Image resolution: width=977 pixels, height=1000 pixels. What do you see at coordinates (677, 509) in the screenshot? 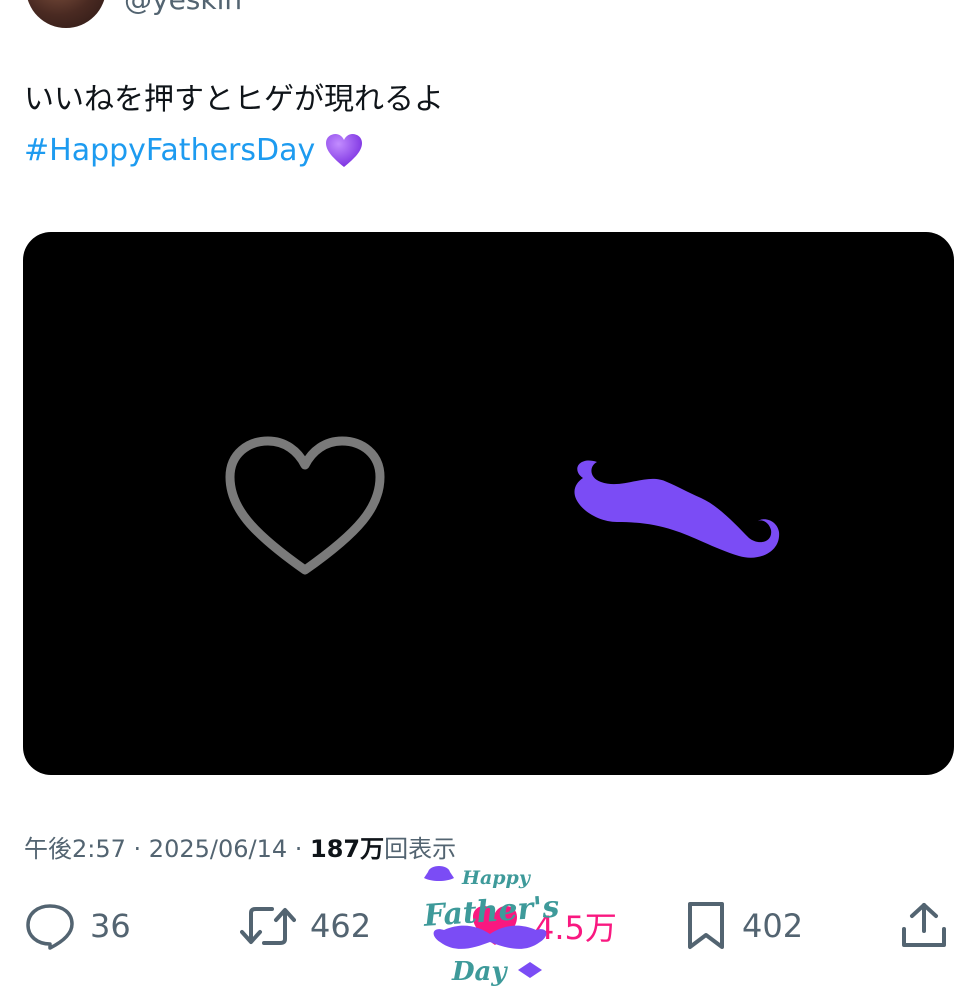
I see `mustache-icon` at bounding box center [677, 509].